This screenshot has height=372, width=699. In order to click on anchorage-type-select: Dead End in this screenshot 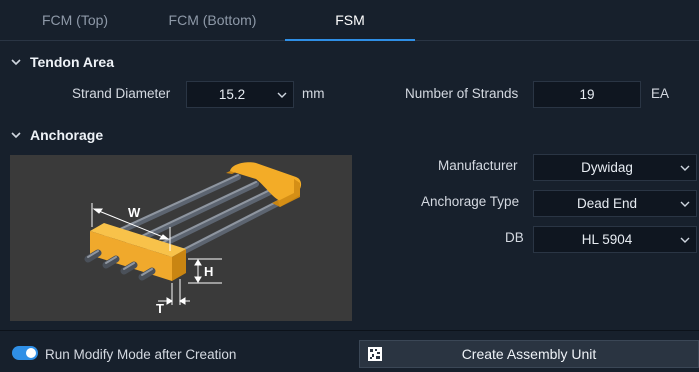, I will do `click(615, 203)`.